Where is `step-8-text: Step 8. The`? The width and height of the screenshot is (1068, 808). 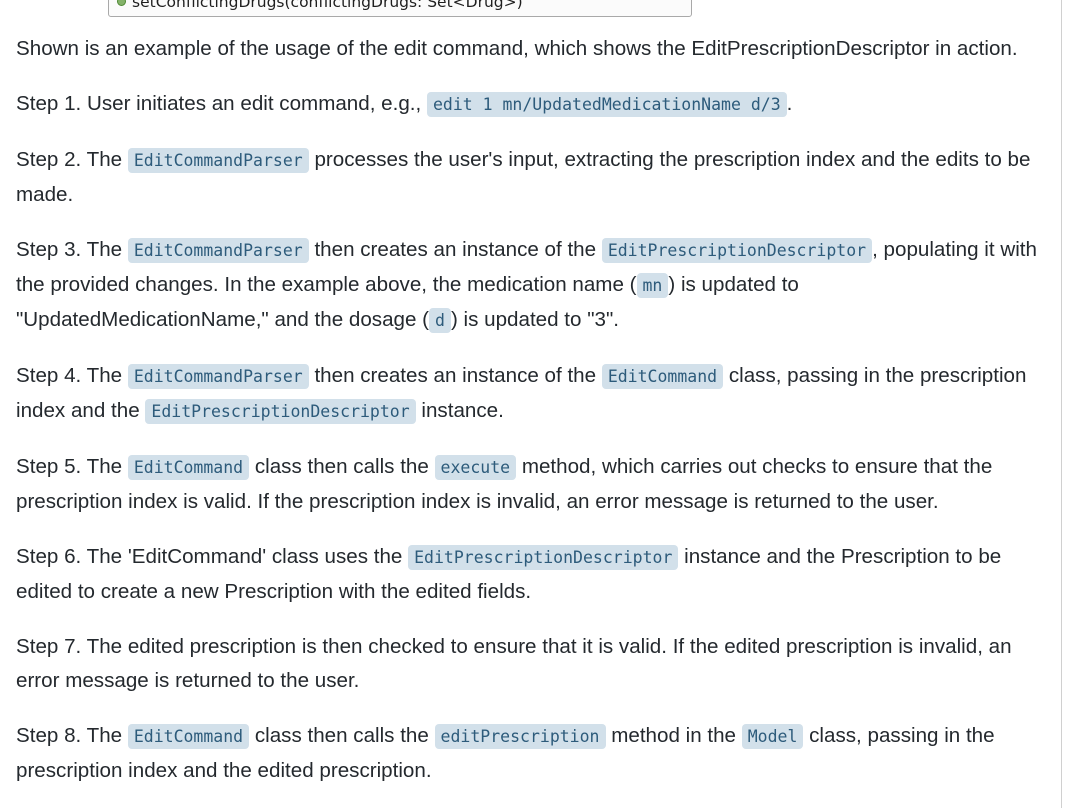 step-8-text: Step 8. The is located at coordinates (72, 735).